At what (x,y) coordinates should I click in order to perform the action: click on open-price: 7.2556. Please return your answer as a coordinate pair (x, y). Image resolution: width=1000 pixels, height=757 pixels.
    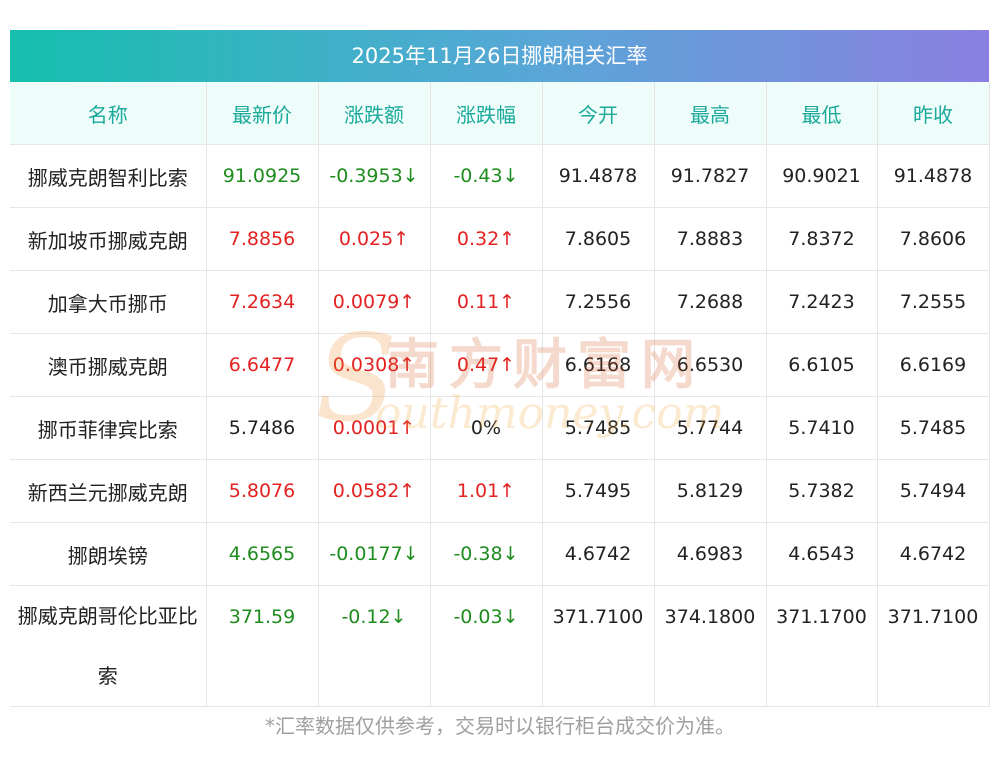
    Looking at the image, I should click on (598, 302).